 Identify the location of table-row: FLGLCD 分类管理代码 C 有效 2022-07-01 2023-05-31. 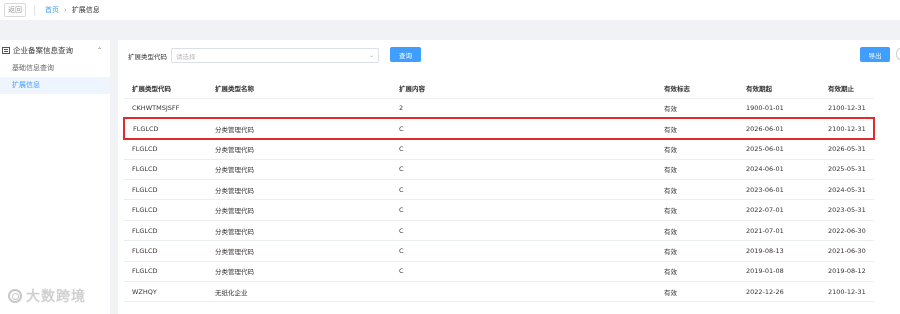
(499, 210).